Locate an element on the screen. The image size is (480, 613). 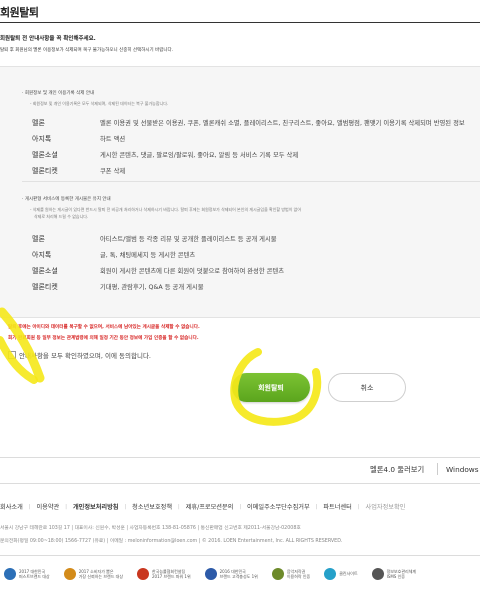
award-item: 2017 소비자가 뽑은 가장 신뢰하는 브랜드 대상 is located at coordinates (93, 574).